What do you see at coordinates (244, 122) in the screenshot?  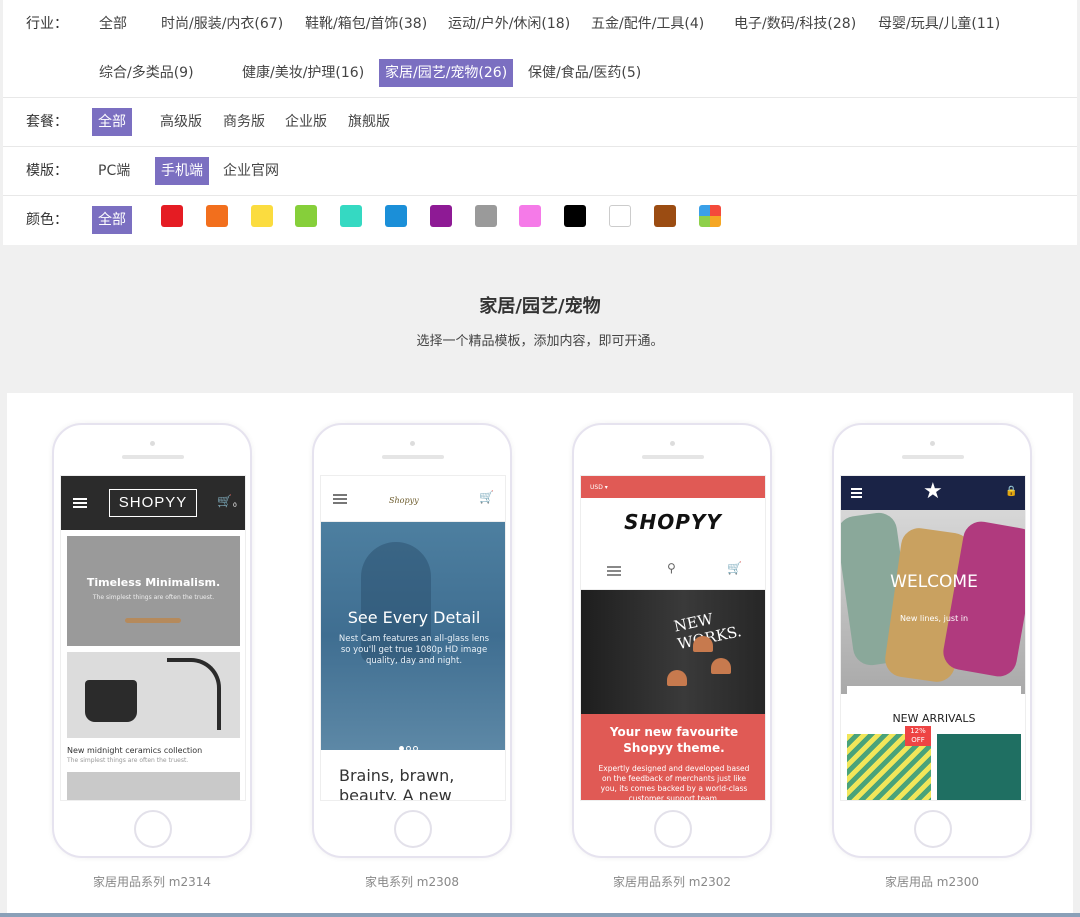 I see `package-option-business: 商务版` at bounding box center [244, 122].